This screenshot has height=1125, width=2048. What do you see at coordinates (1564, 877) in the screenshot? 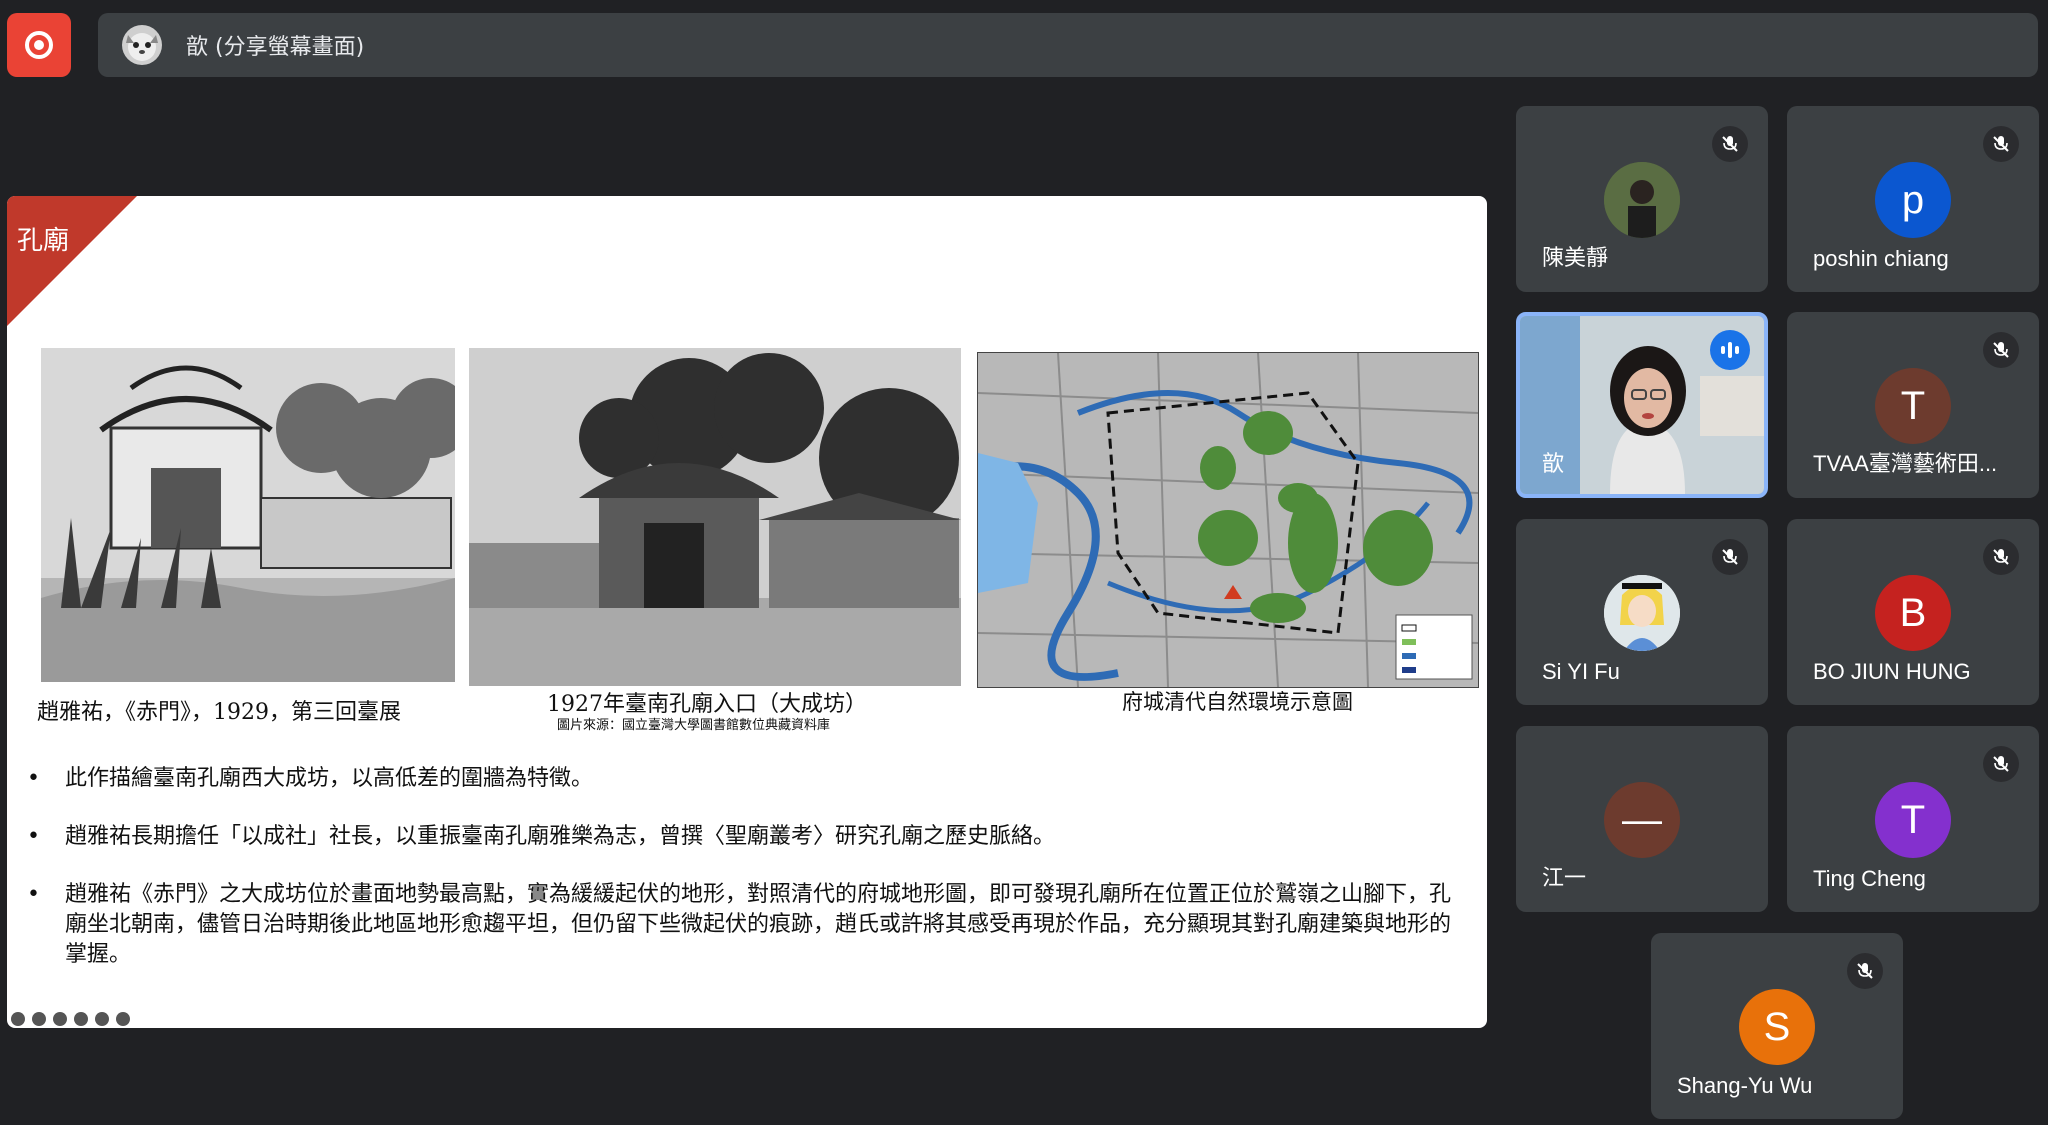
I see `participant-name: 江一` at bounding box center [1564, 877].